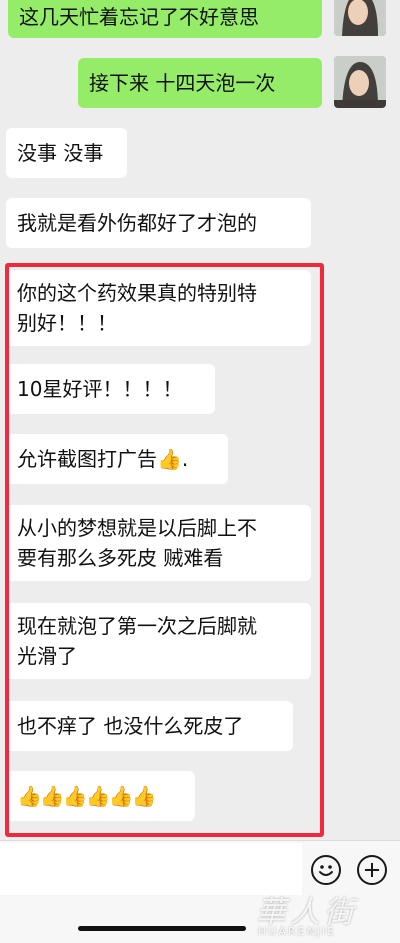 The height and width of the screenshot is (943, 400). I want to click on message-text: 允许截图打广告, so click(87, 459).